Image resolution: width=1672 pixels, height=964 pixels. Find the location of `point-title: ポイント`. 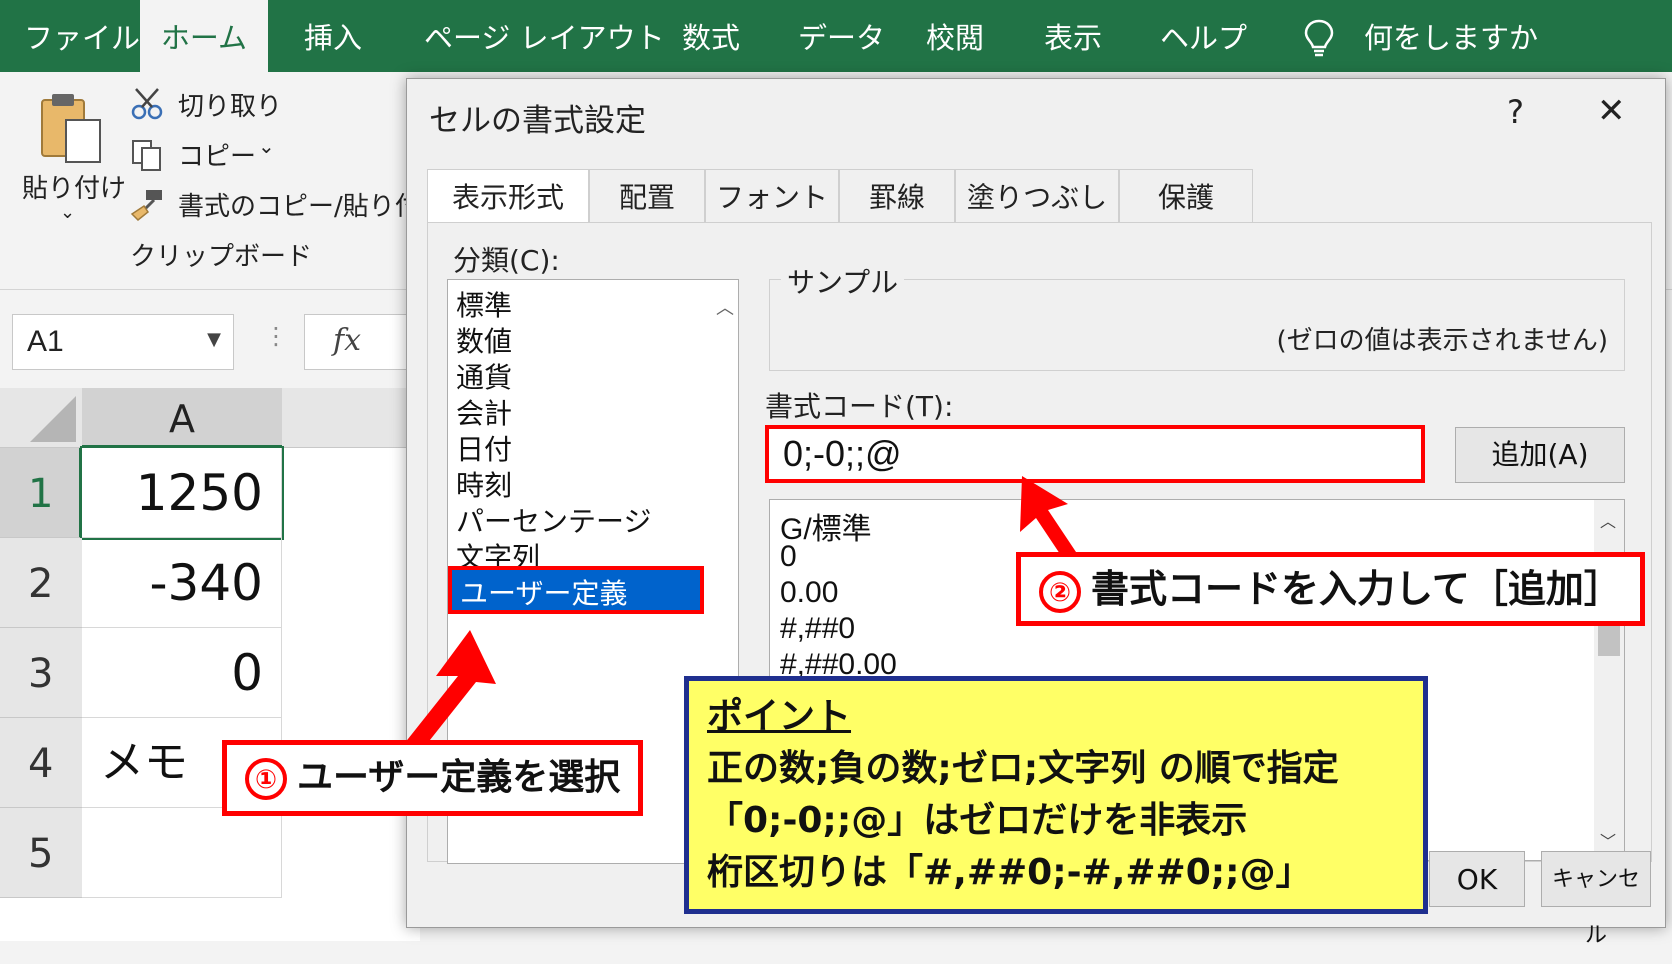

point-title: ポイント is located at coordinates (779, 716).